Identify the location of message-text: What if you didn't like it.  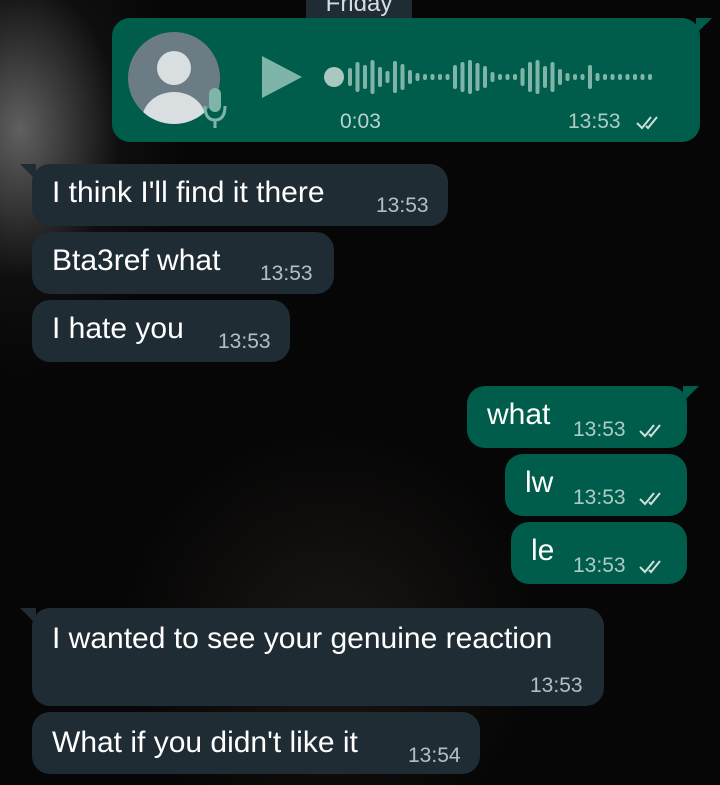
(205, 742).